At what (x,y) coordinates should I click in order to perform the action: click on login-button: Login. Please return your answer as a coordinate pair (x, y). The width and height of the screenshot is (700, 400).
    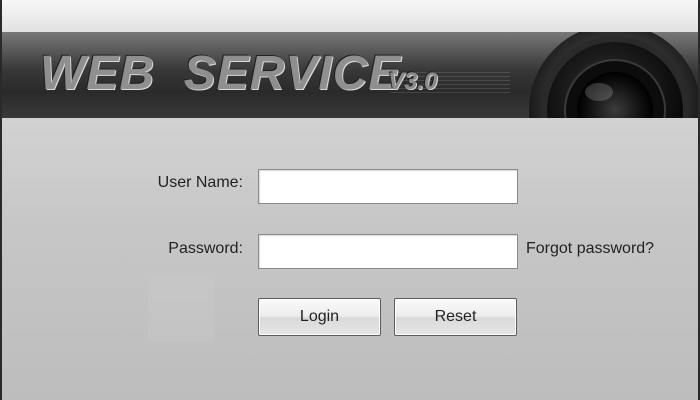
    Looking at the image, I should click on (319, 317).